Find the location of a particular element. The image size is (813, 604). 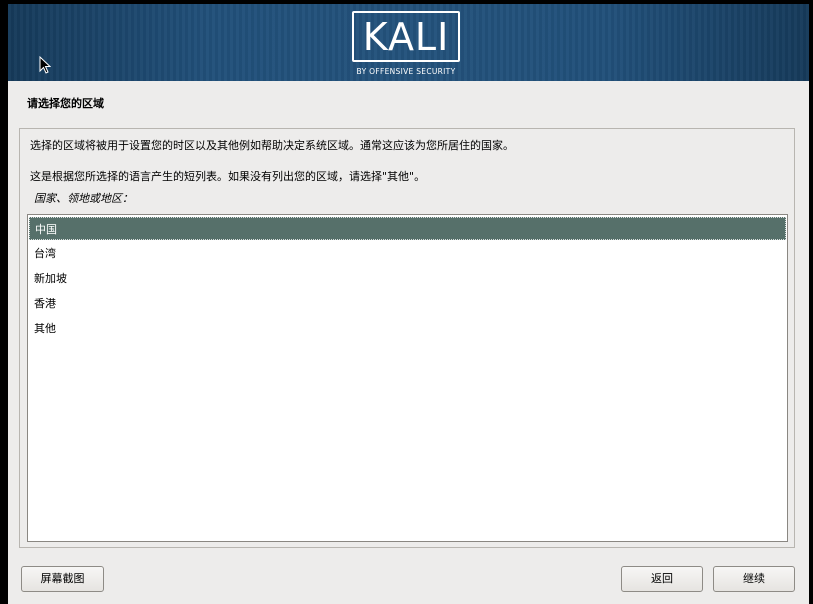

list-item-region-taiwan: 台湾 is located at coordinates (407, 253).